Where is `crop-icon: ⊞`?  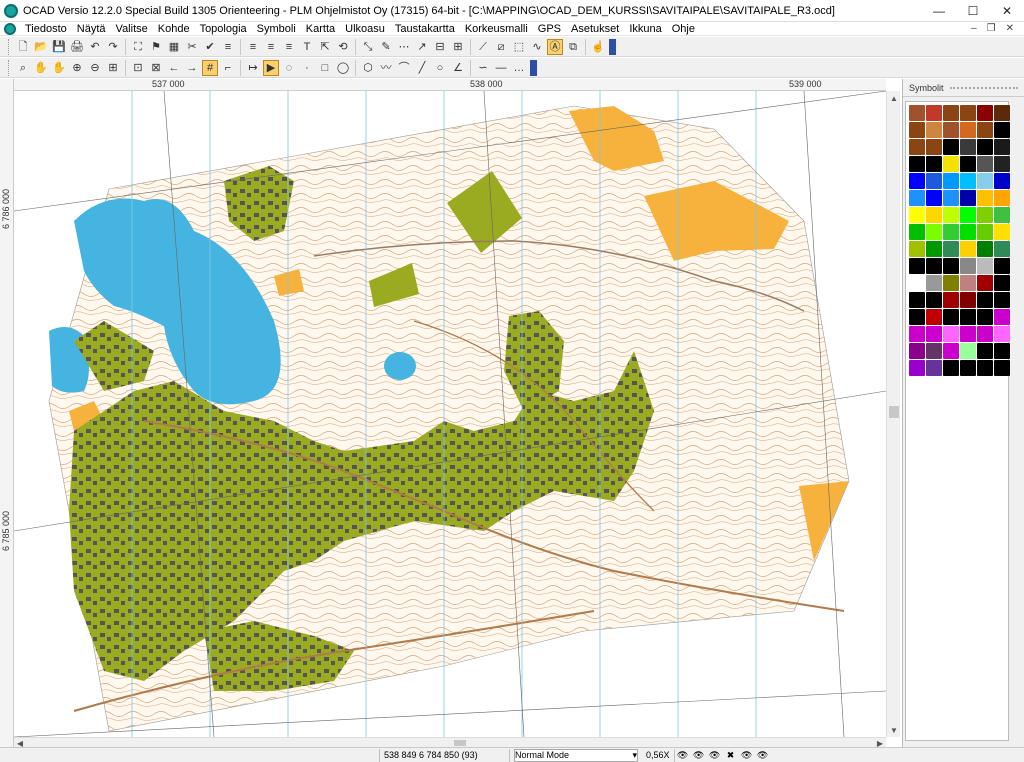 crop-icon: ⊞ is located at coordinates (458, 47).